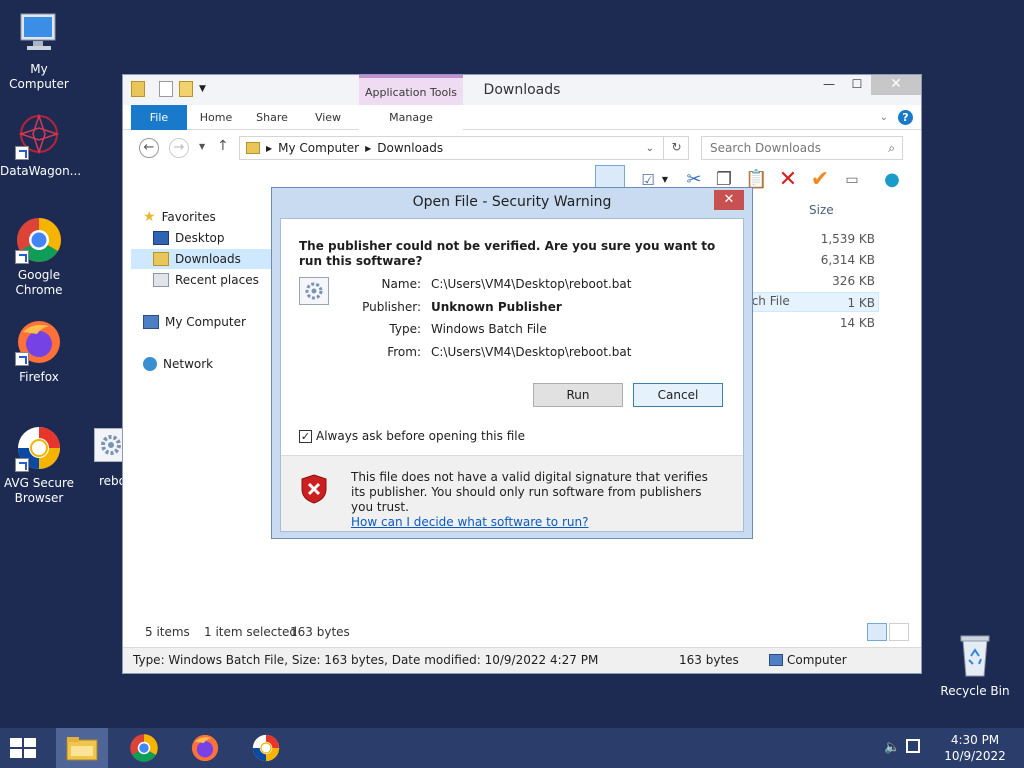 The image size is (1024, 768). I want to click on desktop-icon-recycle-bin: Recycle Bin, so click(975, 665).